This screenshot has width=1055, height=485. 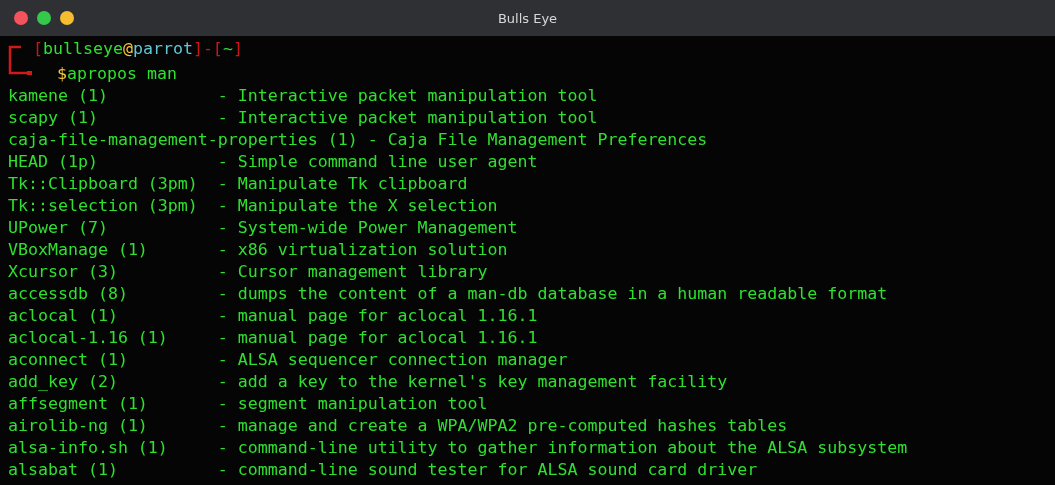 What do you see at coordinates (303, 118) in the screenshot?
I see `output-line: scapy (1) - Interactive packet manipulation tool` at bounding box center [303, 118].